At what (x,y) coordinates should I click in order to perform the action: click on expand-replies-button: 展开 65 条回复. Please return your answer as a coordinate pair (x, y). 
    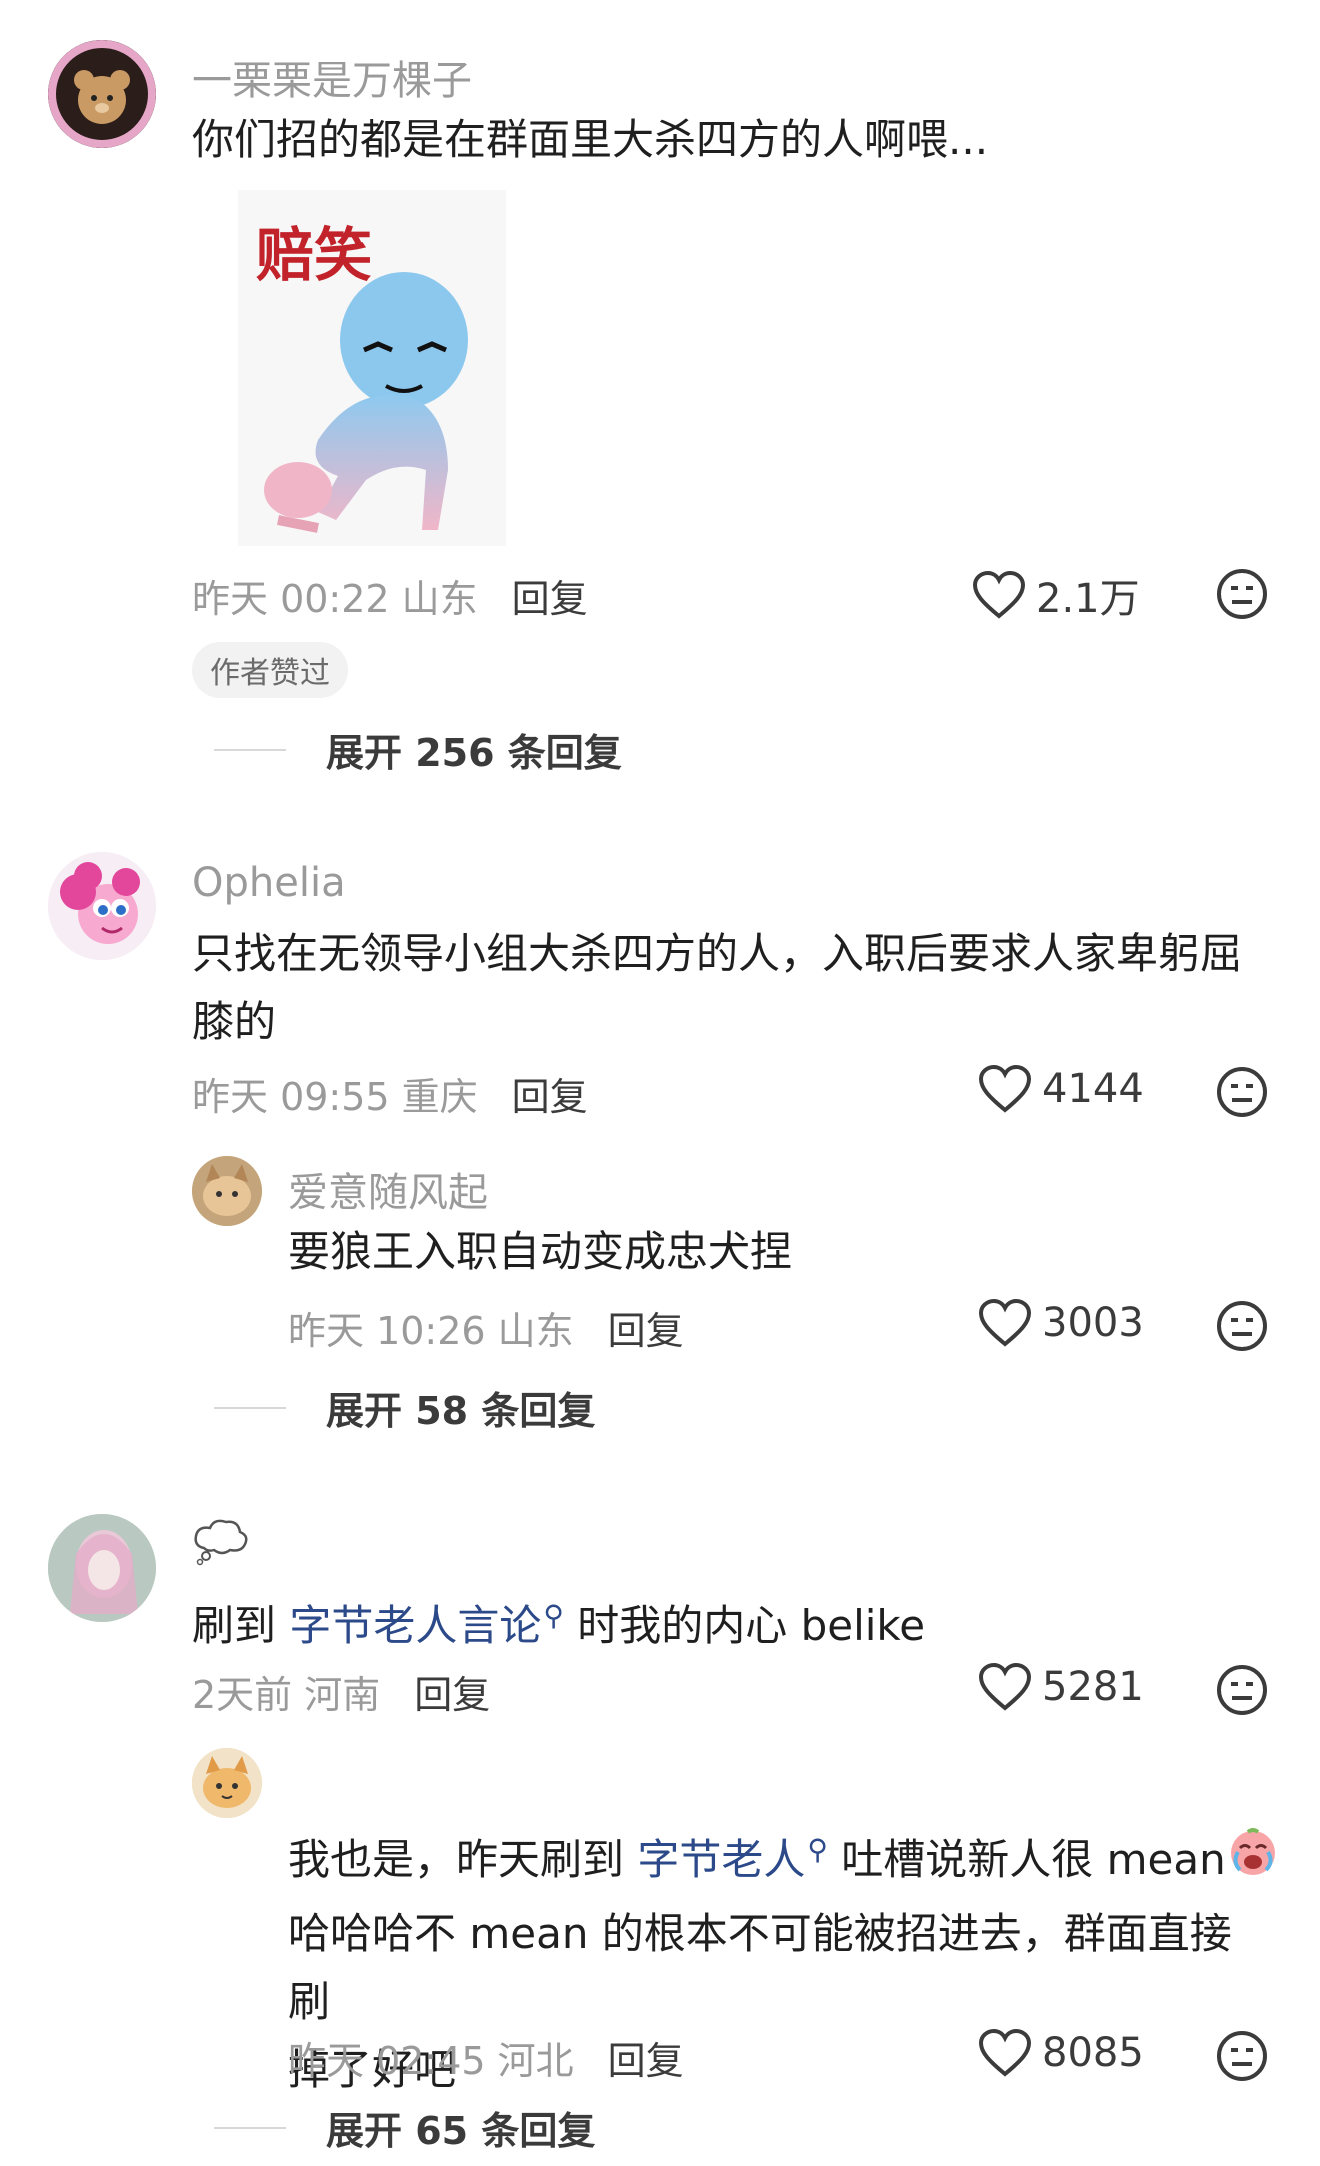
    Looking at the image, I should click on (404, 2127).